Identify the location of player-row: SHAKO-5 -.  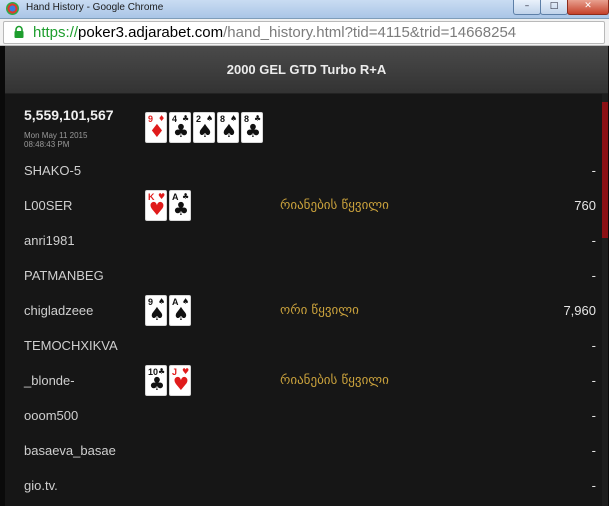
(310, 171).